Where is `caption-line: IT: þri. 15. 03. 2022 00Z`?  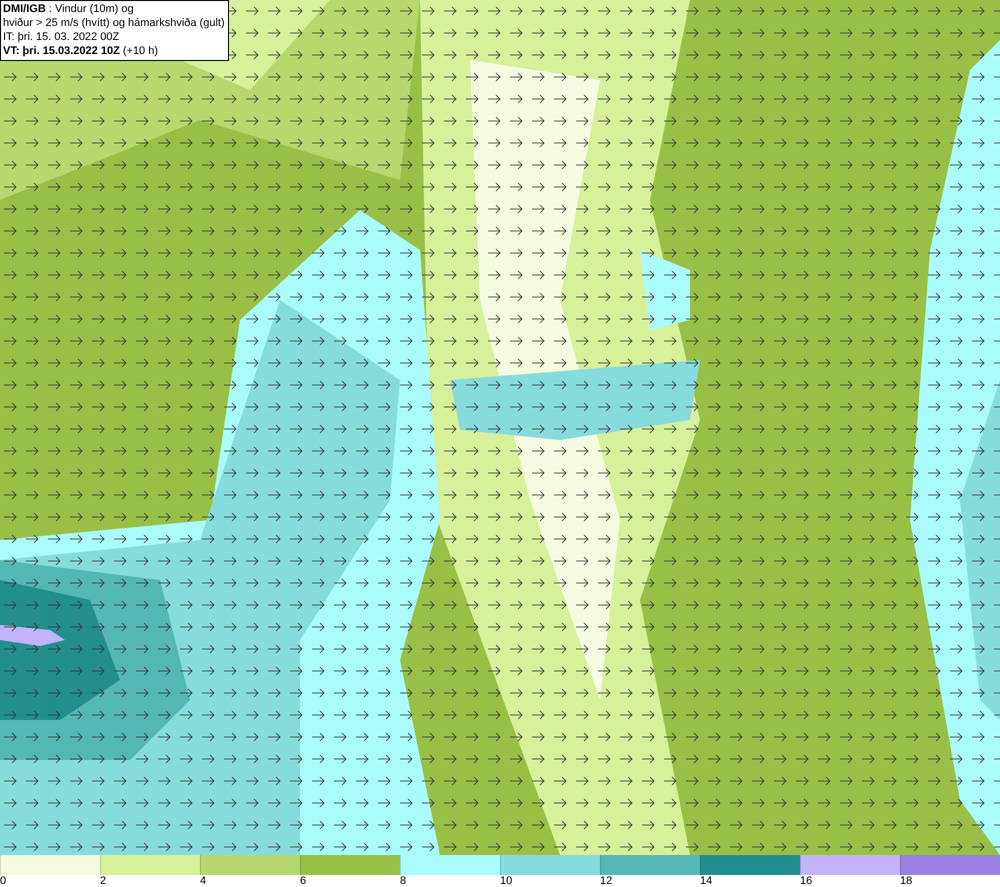
caption-line: IT: þri. 15. 03. 2022 00Z is located at coordinates (61, 37).